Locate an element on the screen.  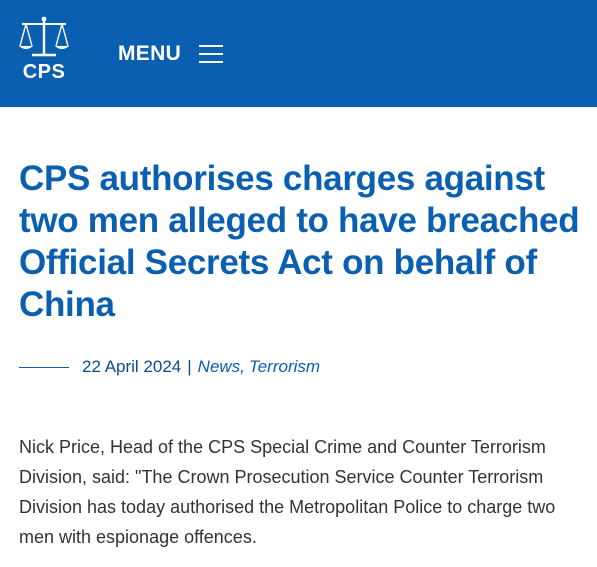
article-meta: 22 April 2024 | News, Terrorism is located at coordinates (169, 367).